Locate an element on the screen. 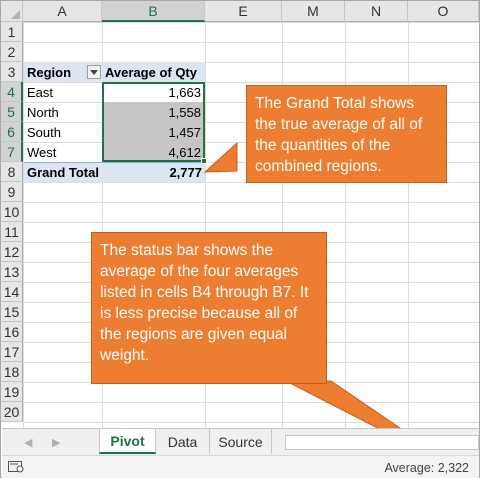 The height and width of the screenshot is (478, 480). pivot-header-value: Average of Qty is located at coordinates (153, 72).